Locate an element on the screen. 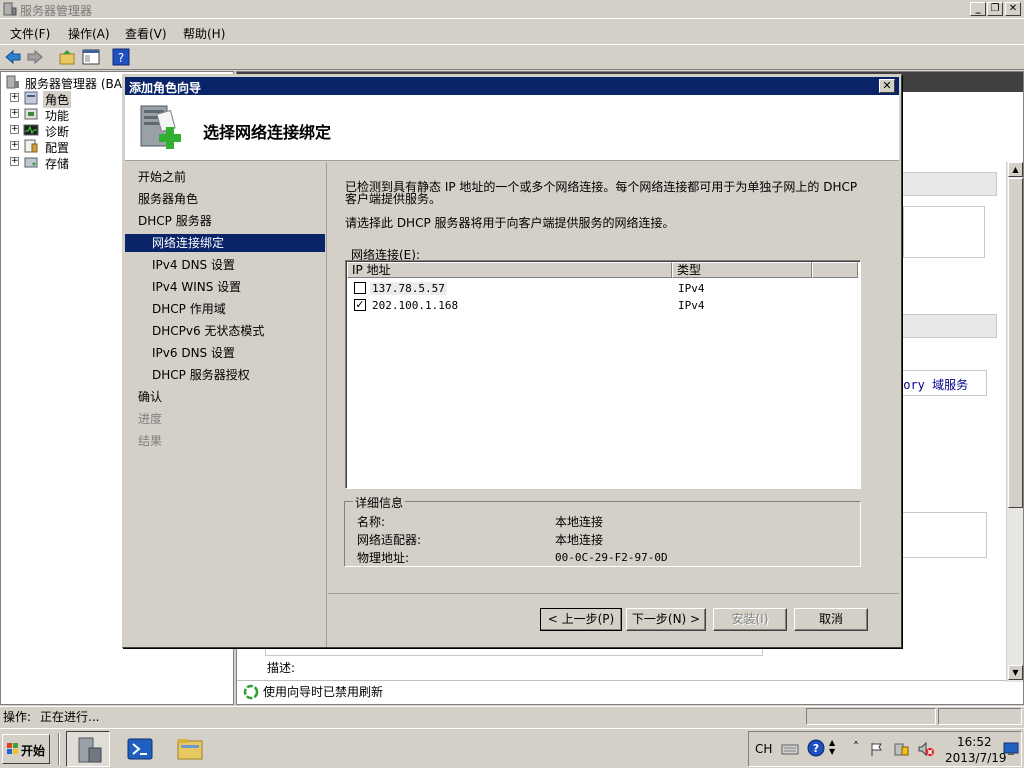  taskbar-app-server-manager is located at coordinates (88, 749).